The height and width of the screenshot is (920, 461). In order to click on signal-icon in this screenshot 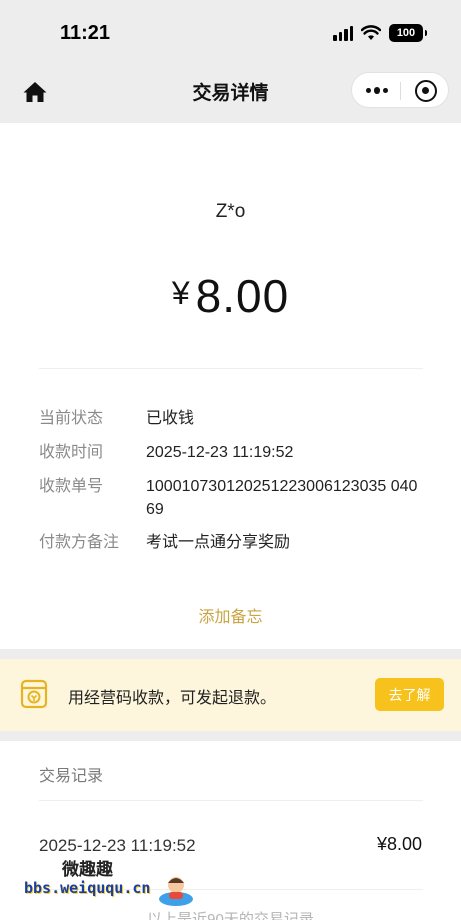, I will do `click(343, 33)`.